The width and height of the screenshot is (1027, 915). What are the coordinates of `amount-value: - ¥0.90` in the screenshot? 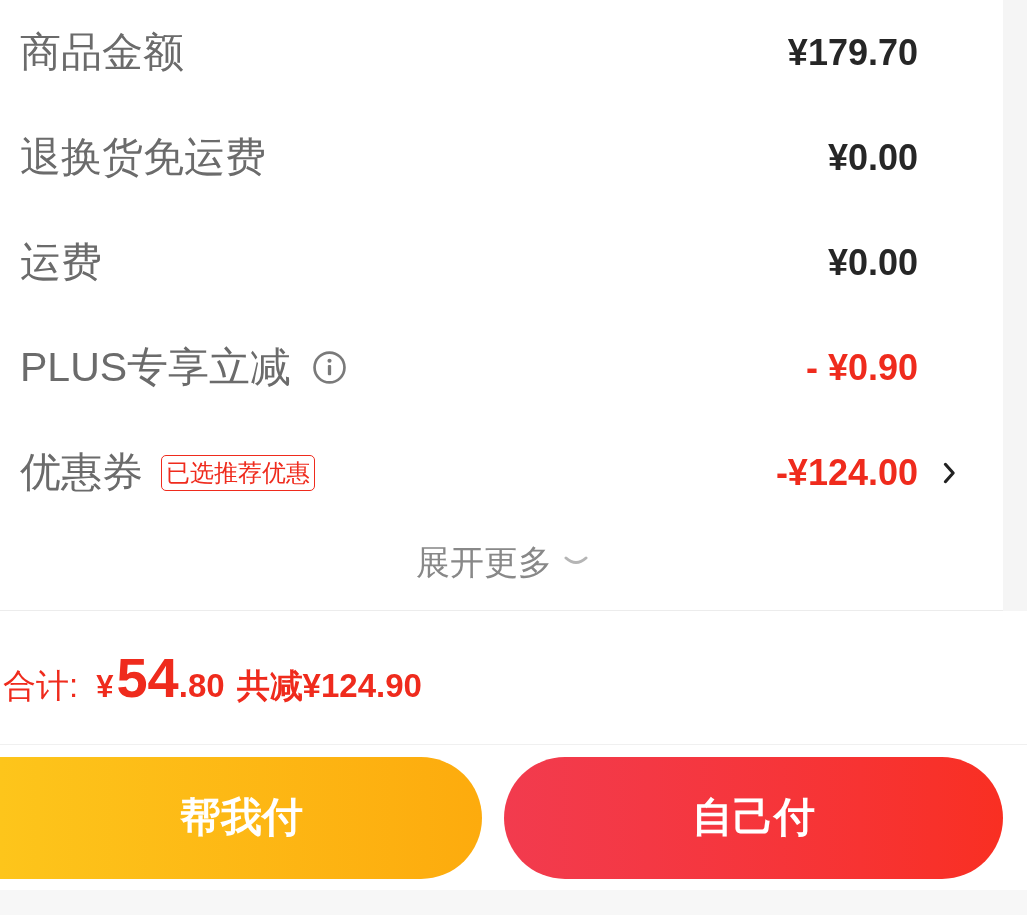 It's located at (861, 367).